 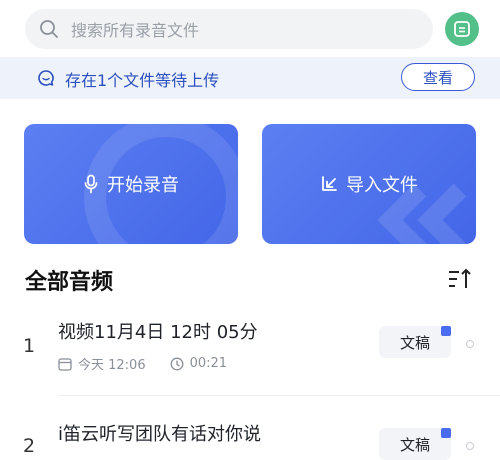 I want to click on search-input: 搜索所有录音文件, so click(x=135, y=29).